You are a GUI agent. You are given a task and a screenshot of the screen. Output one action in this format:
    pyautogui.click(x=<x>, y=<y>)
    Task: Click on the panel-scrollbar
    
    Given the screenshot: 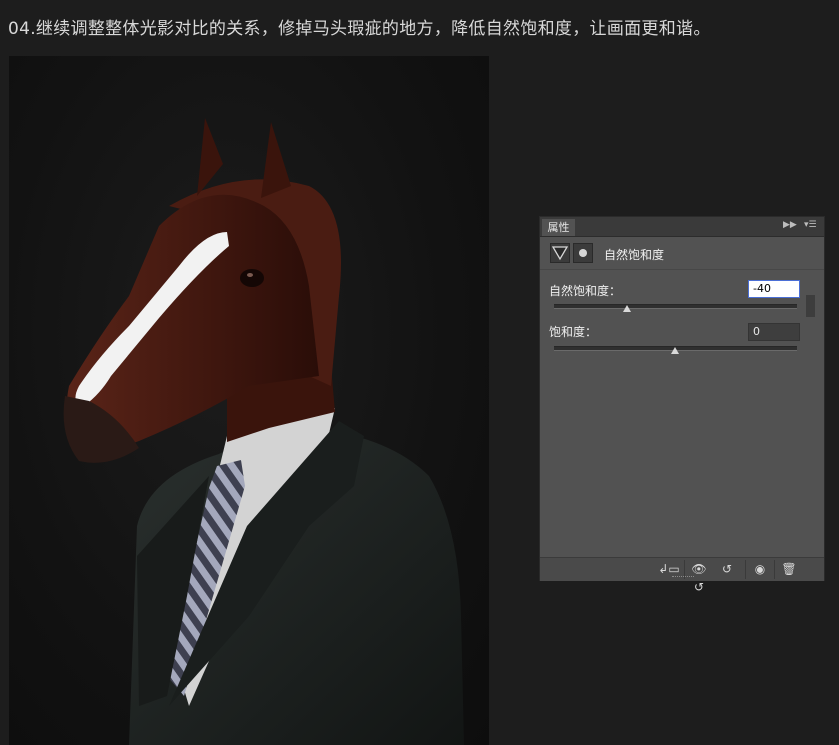 What is the action you would take?
    pyautogui.click(x=810, y=425)
    